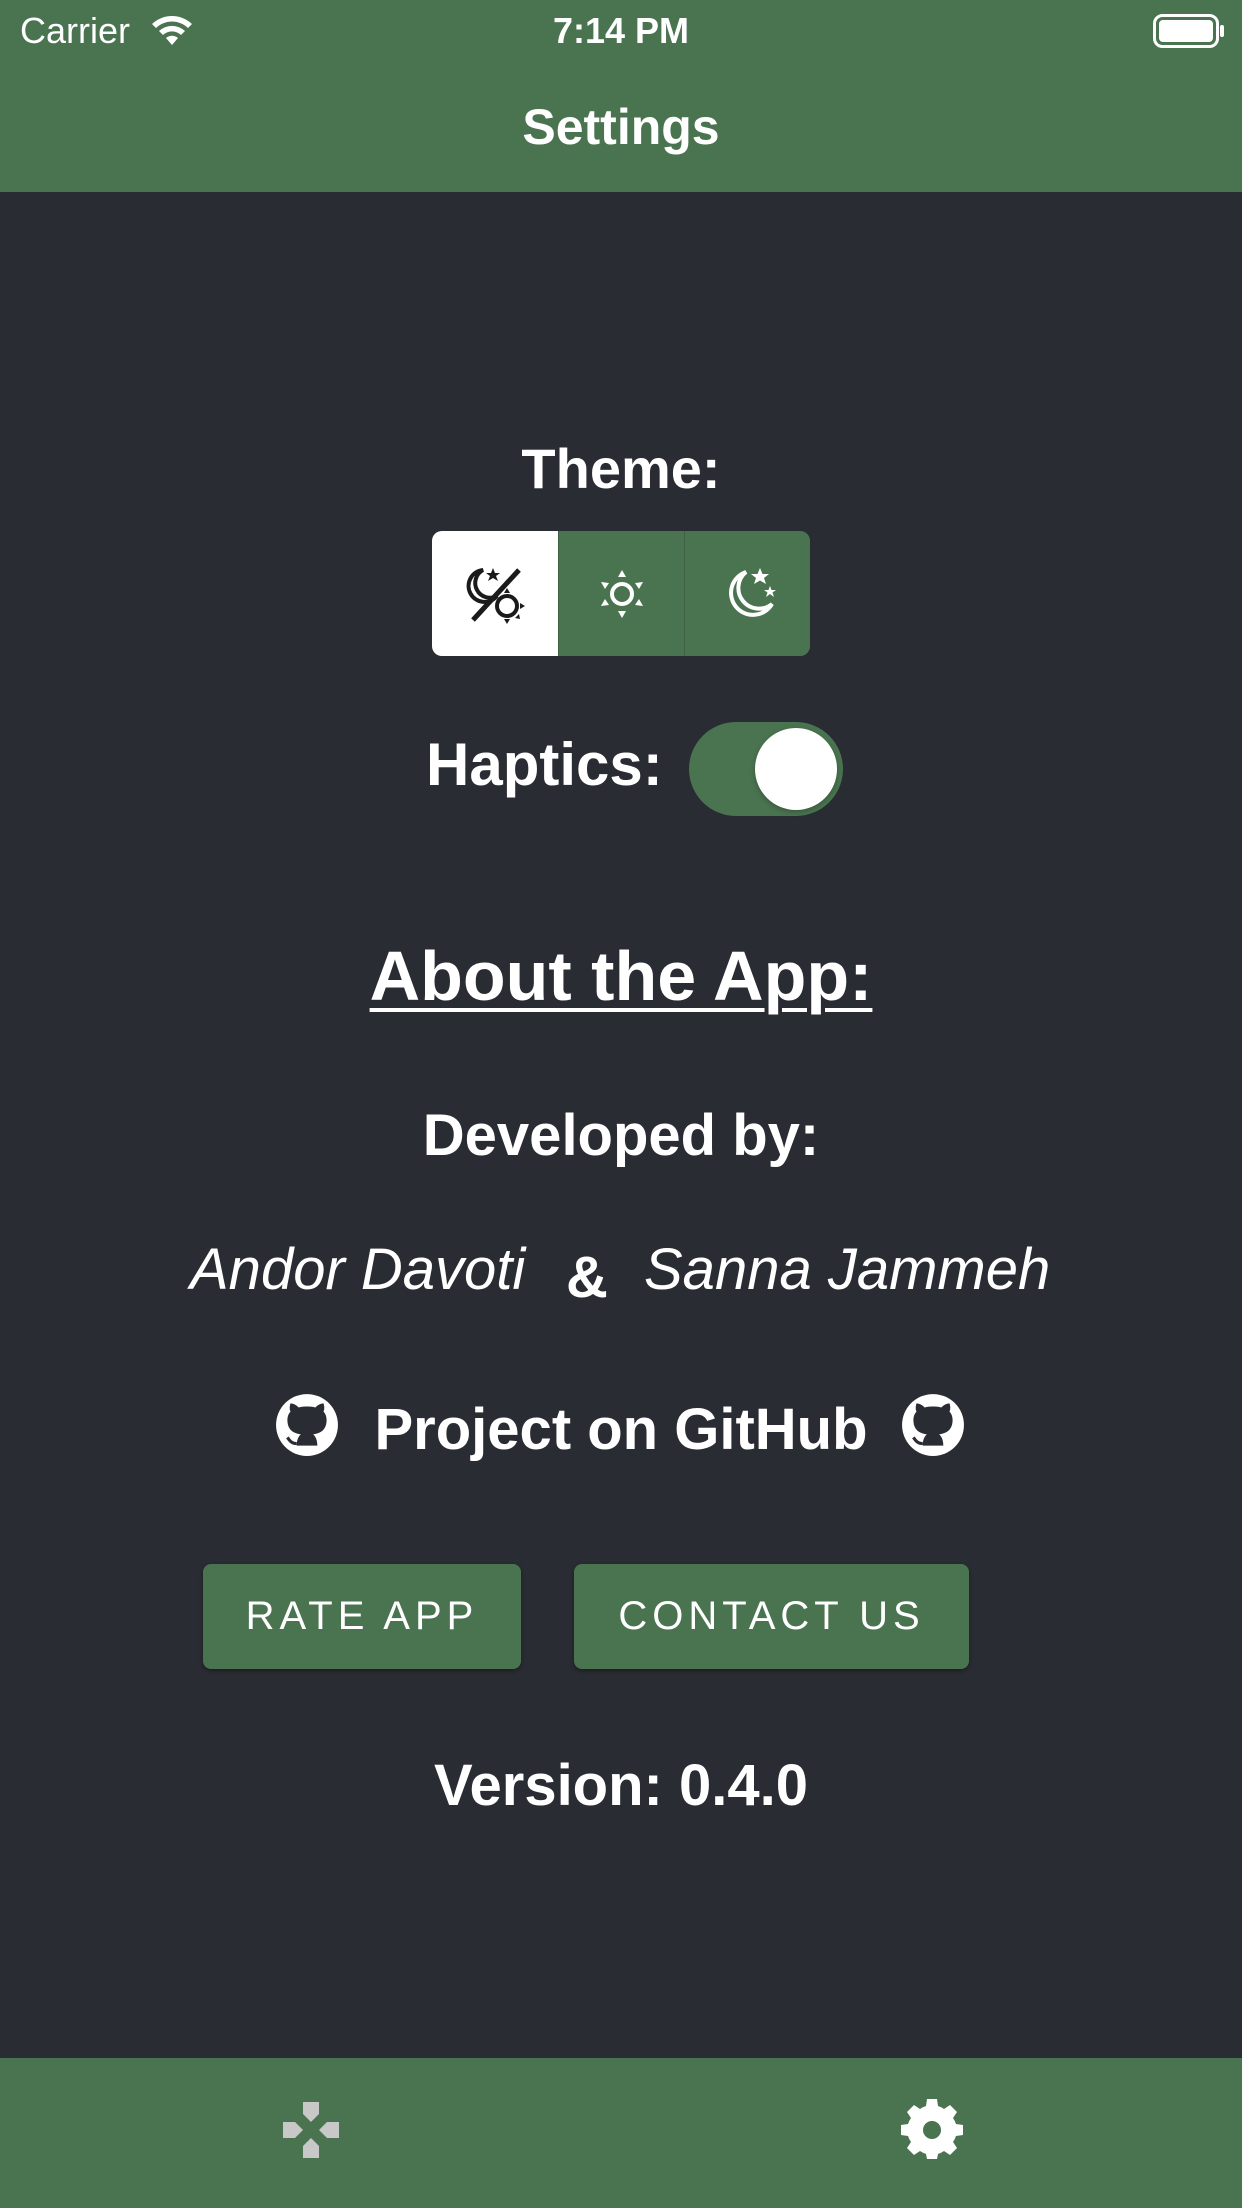 This screenshot has height=2208, width=1242. Describe the element at coordinates (621, 127) in the screenshot. I see `page-title: Settings` at that location.